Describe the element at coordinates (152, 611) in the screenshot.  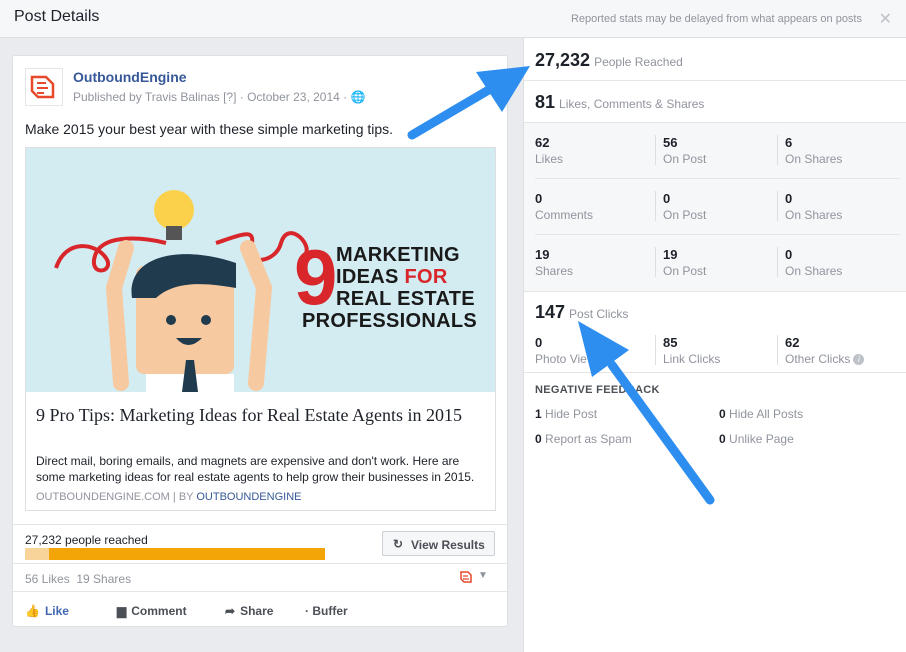
I see `comment-button: ▆ Comment` at that location.